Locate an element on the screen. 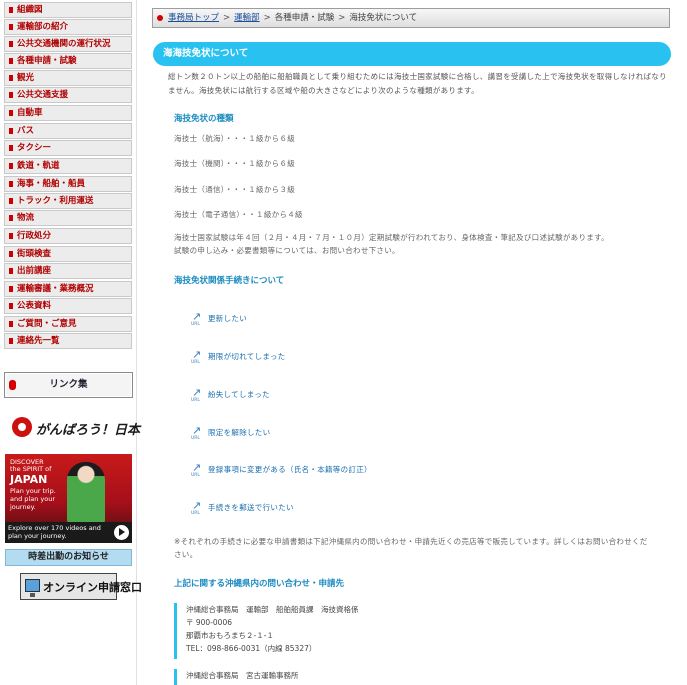 The width and height of the screenshot is (687, 685). procedure-link-label: 紛失してしまった is located at coordinates (239, 394).